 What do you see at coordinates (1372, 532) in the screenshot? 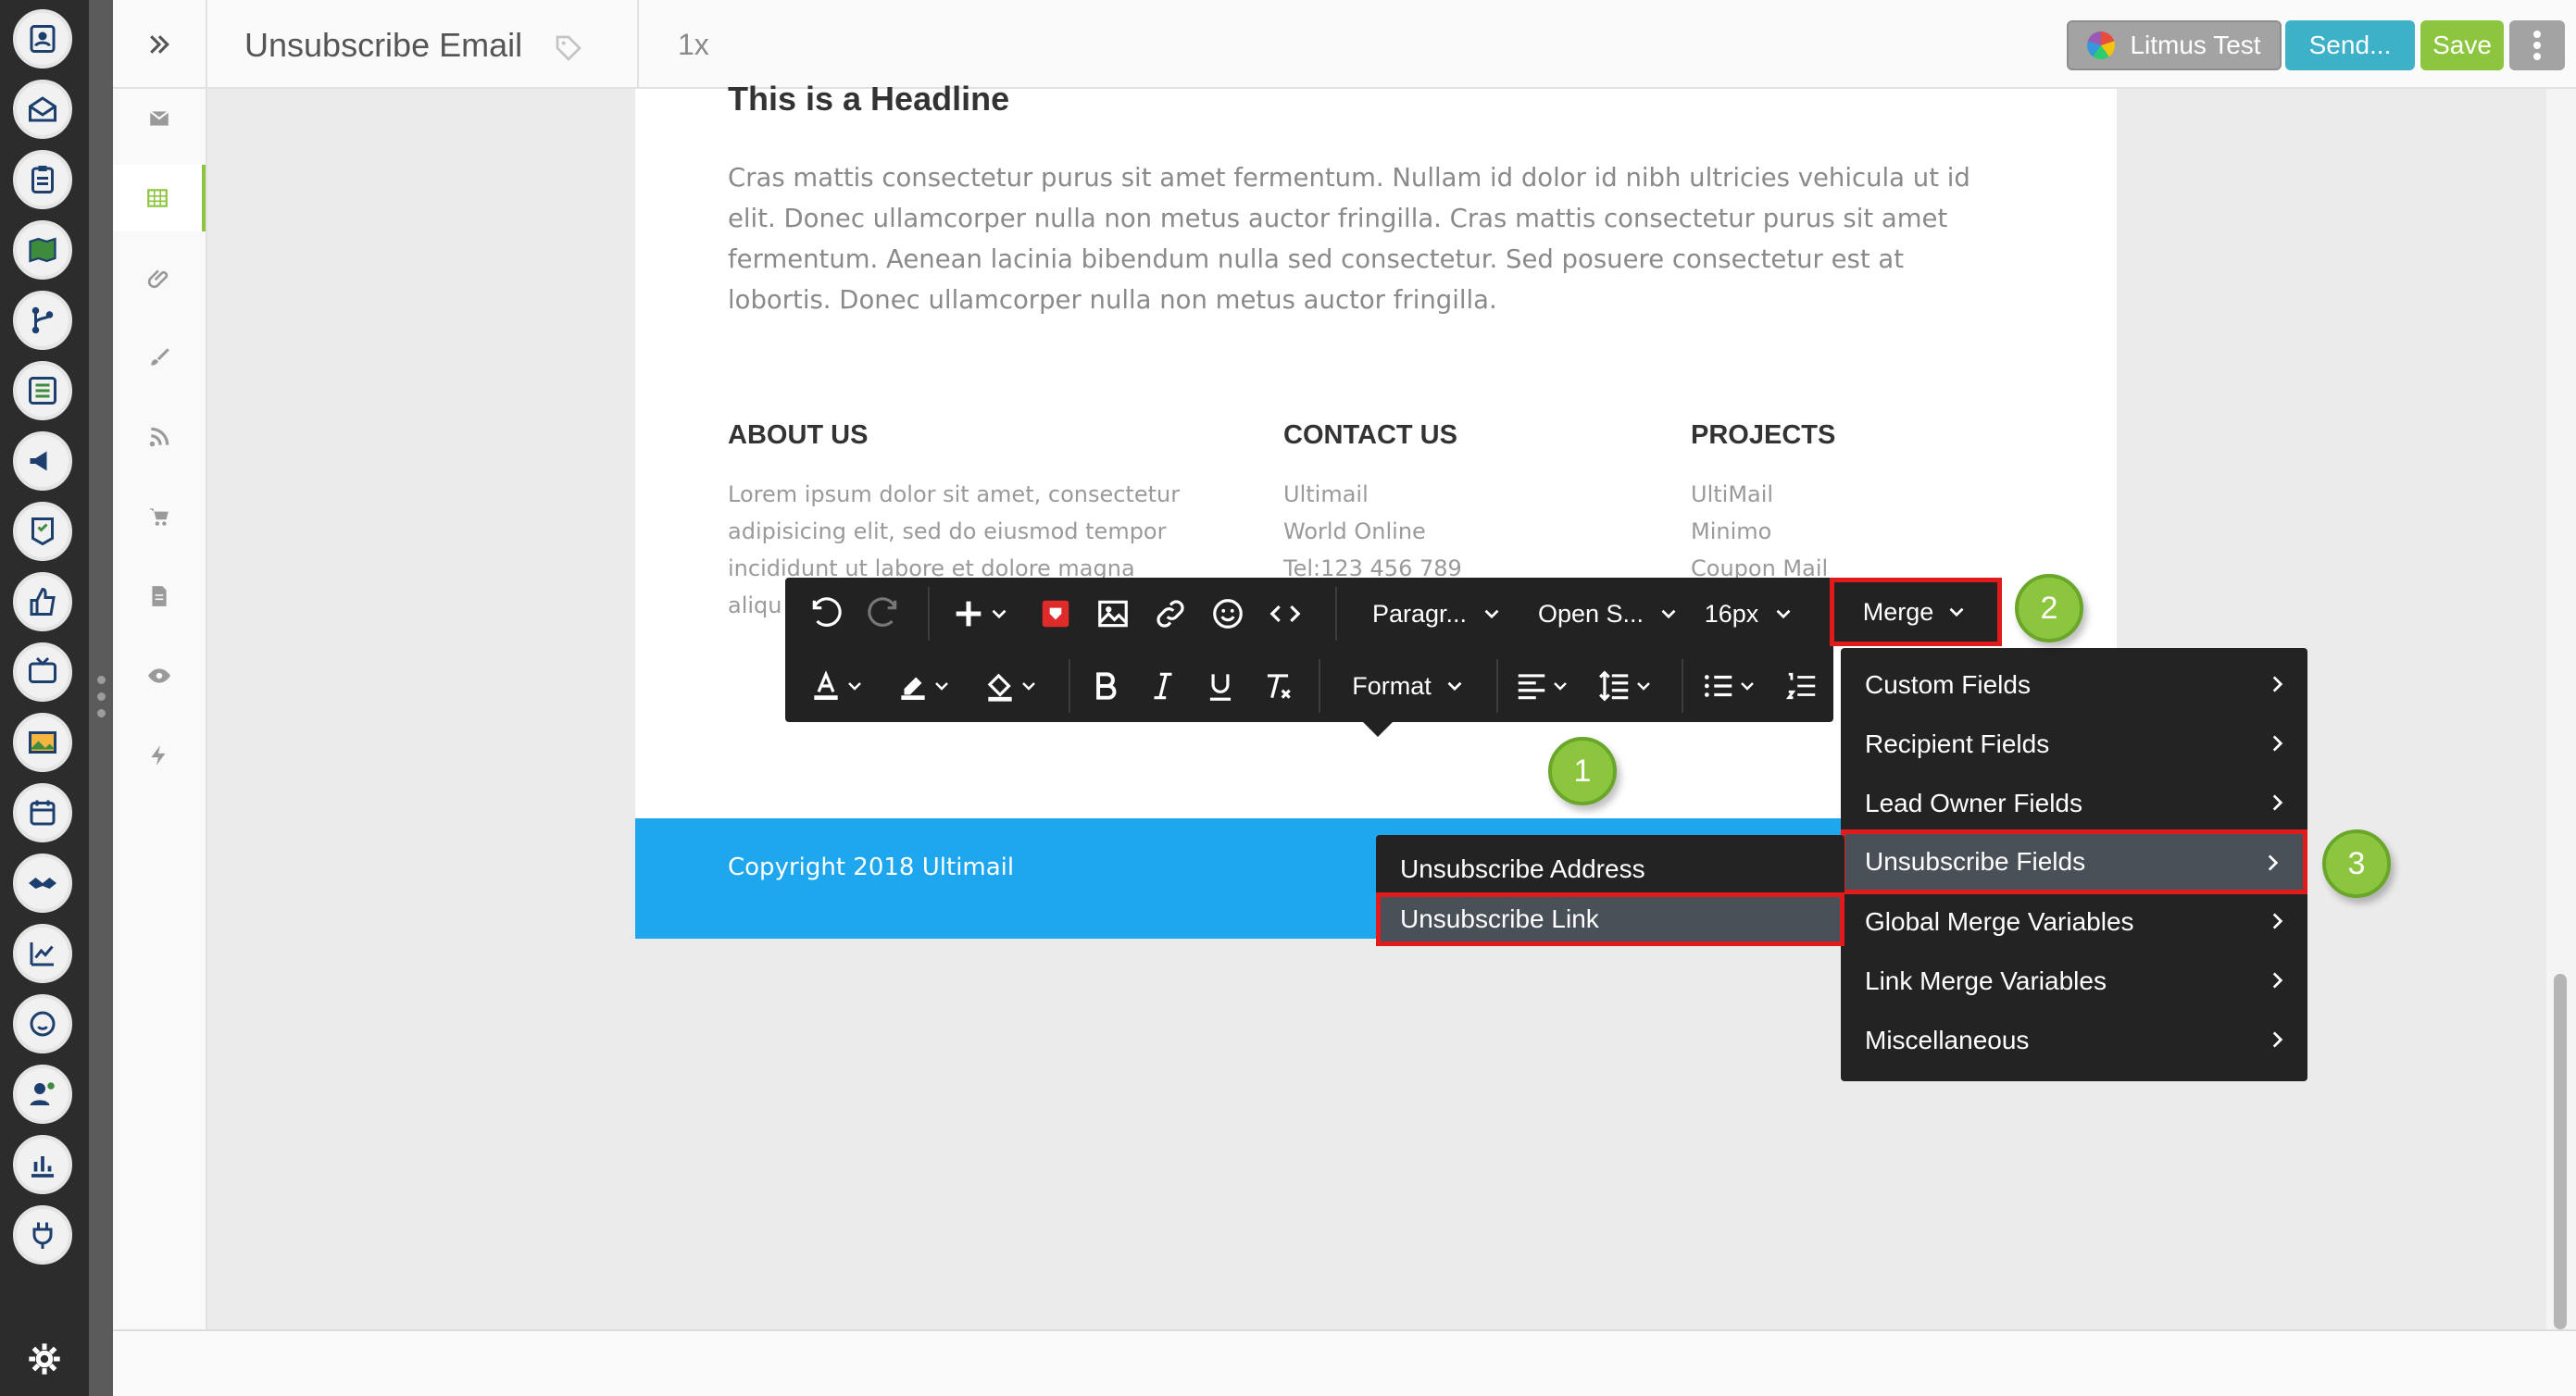
I see `contact-us-text: Ultimail World Online Tel:123 456 789` at bounding box center [1372, 532].